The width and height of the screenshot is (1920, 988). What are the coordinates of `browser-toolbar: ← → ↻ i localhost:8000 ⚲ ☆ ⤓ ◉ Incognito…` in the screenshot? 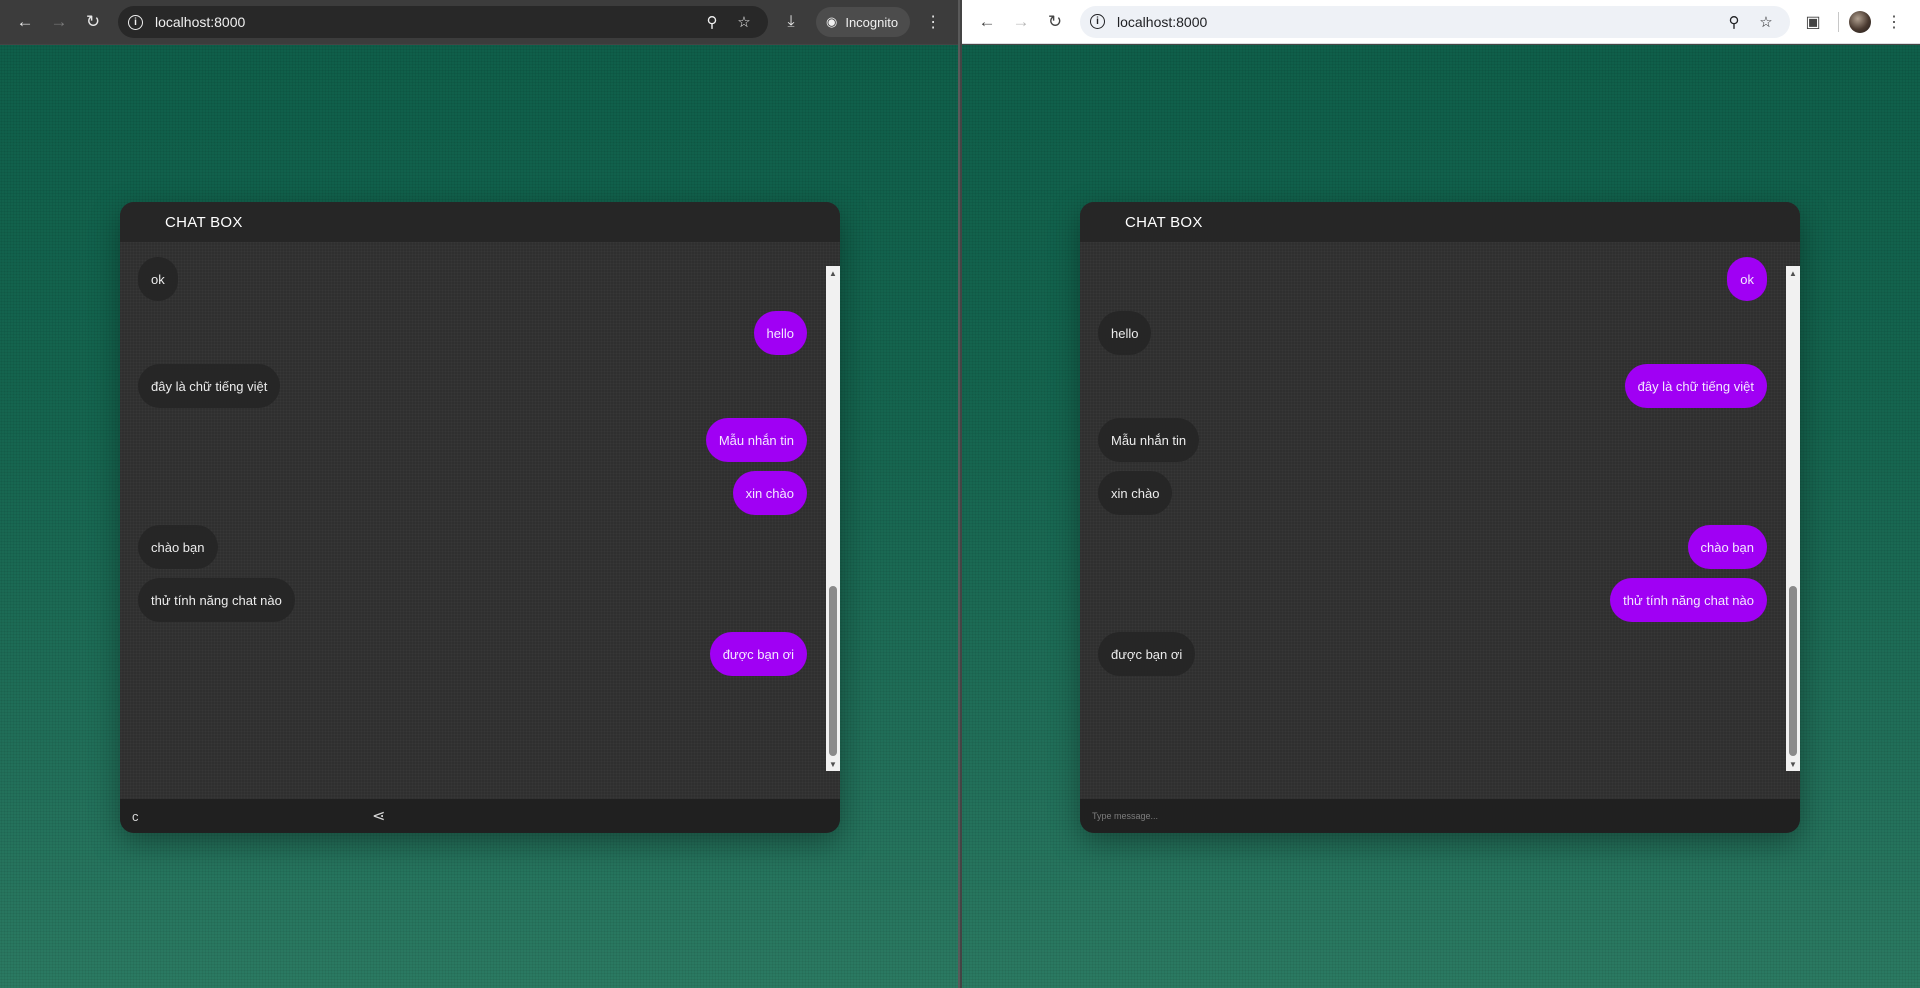 It's located at (479, 22).